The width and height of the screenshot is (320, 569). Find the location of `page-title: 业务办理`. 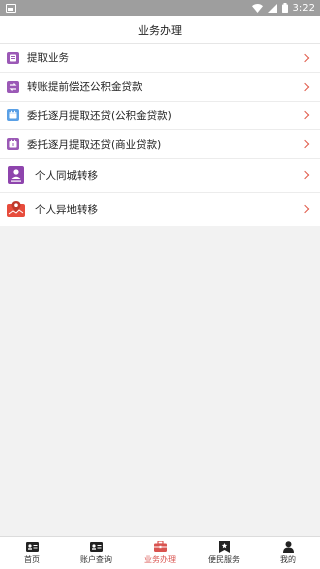

page-title: 业务办理 is located at coordinates (160, 30).